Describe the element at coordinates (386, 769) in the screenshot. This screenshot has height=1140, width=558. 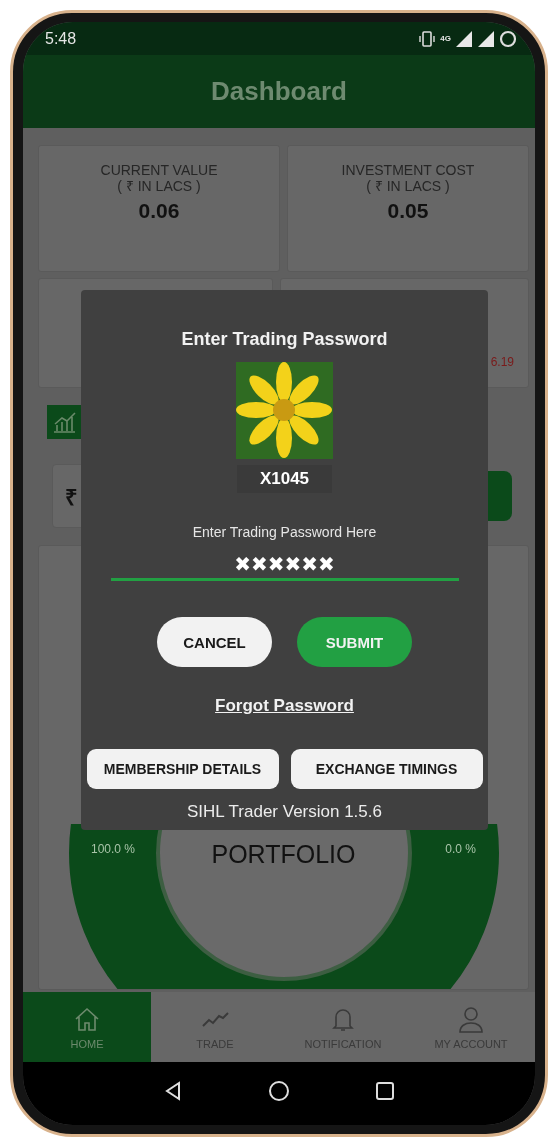
I see `info-button: EXCHANGE TIMINGS` at that location.